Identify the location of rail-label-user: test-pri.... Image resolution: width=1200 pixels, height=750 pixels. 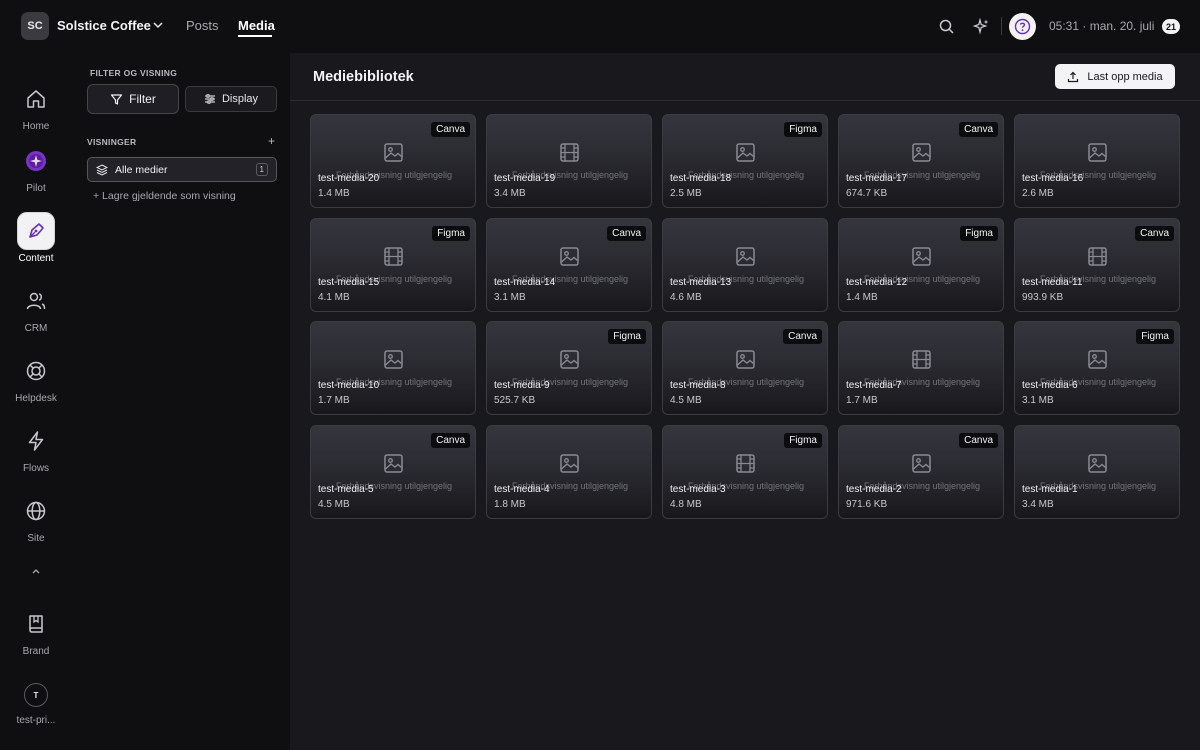
(36, 720).